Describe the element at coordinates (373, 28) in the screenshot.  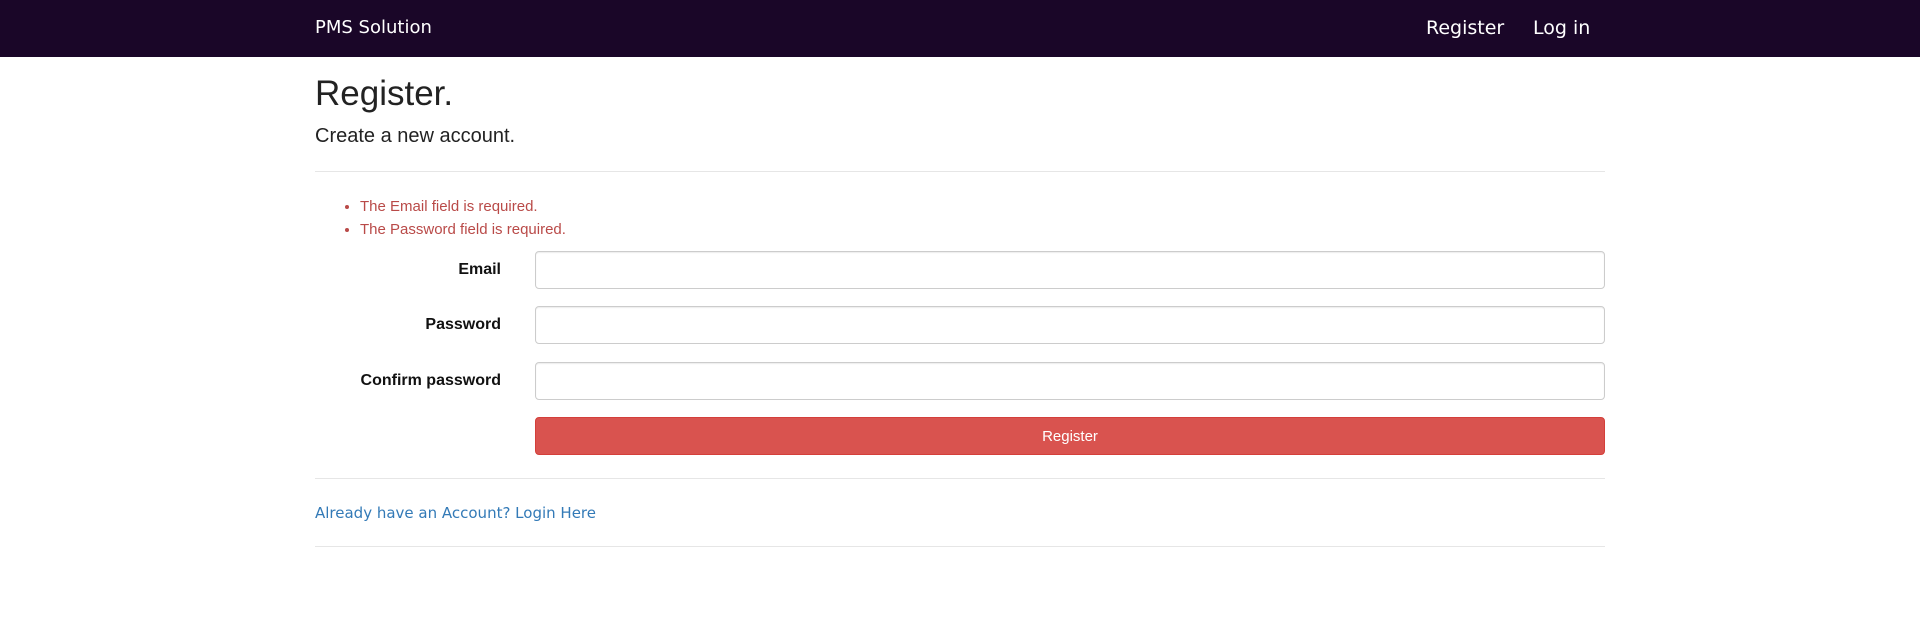
I see `brand-link: PMS Solution` at that location.